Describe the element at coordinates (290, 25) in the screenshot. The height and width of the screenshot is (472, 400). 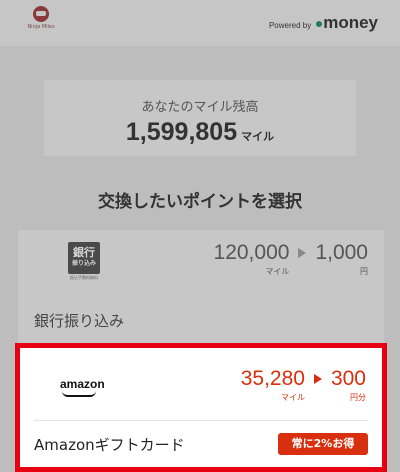
I see `powered-by-label: Powered by` at that location.